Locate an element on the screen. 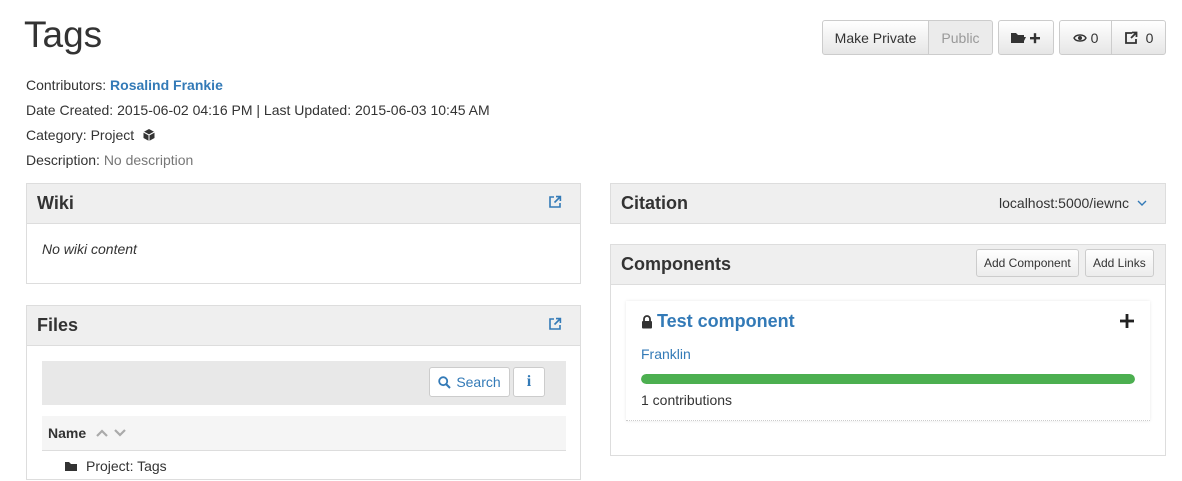 This screenshot has width=1182, height=481. folder-plus-icon is located at coordinates (1025, 37).